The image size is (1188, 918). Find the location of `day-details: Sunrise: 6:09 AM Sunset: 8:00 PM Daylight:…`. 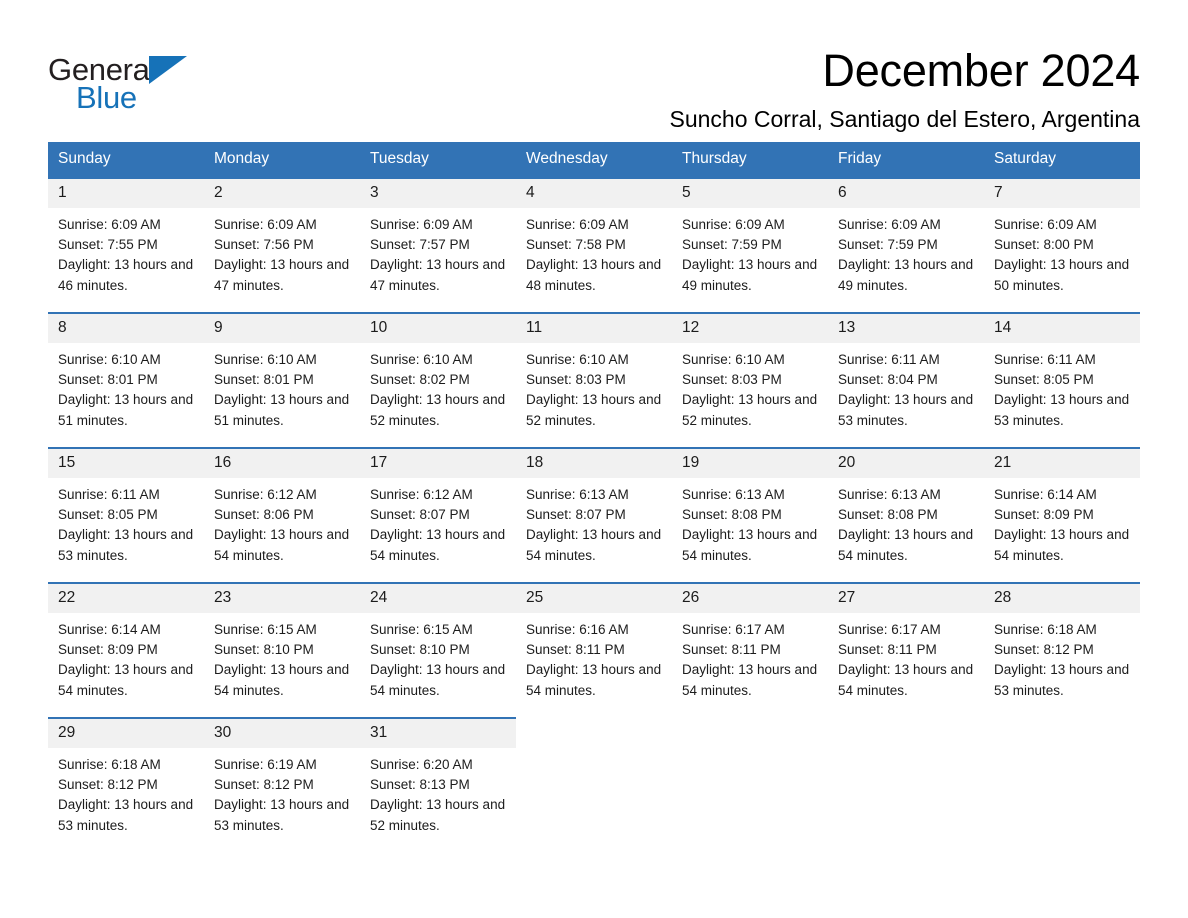

day-details: Sunrise: 6:09 AM Sunset: 8:00 PM Daylight:… is located at coordinates (1062, 252).